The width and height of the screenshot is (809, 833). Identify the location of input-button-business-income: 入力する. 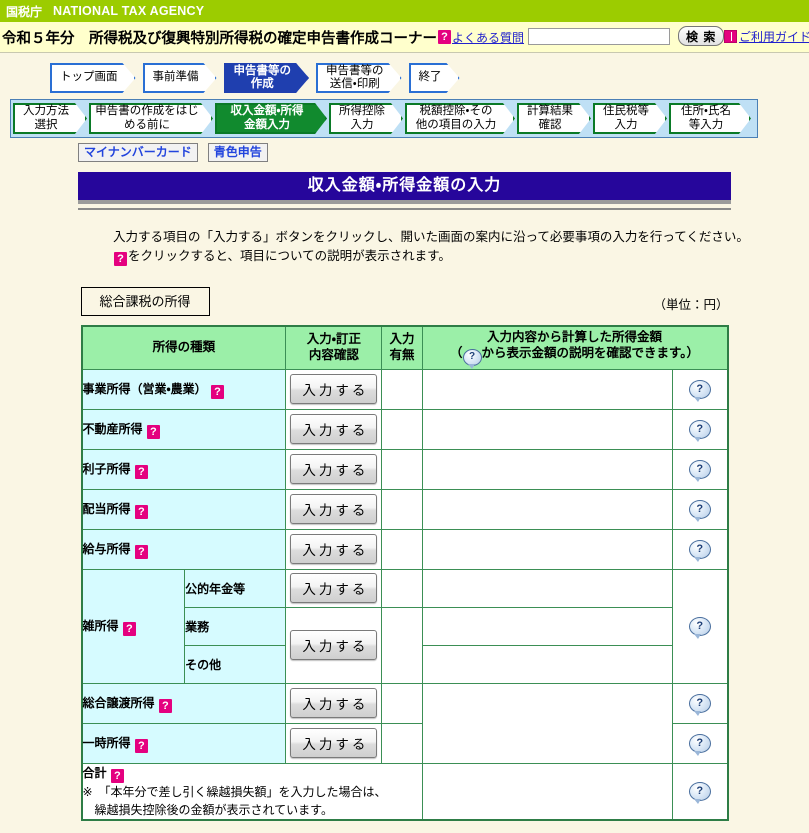
(334, 389).